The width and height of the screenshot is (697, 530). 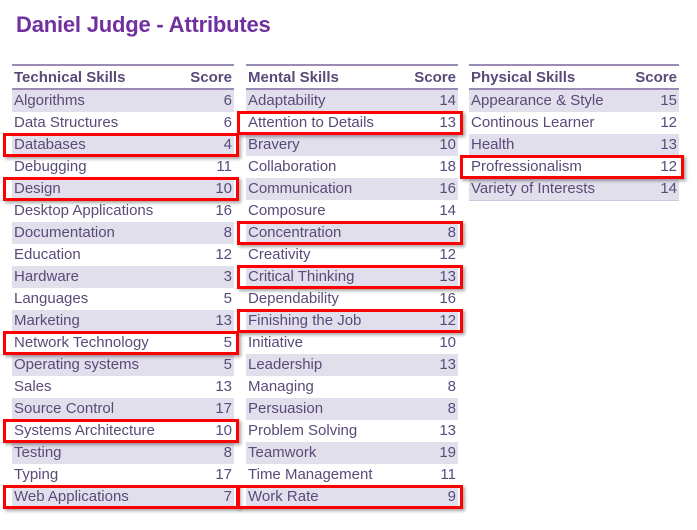 What do you see at coordinates (324, 365) in the screenshot?
I see `skill-name: Leadership` at bounding box center [324, 365].